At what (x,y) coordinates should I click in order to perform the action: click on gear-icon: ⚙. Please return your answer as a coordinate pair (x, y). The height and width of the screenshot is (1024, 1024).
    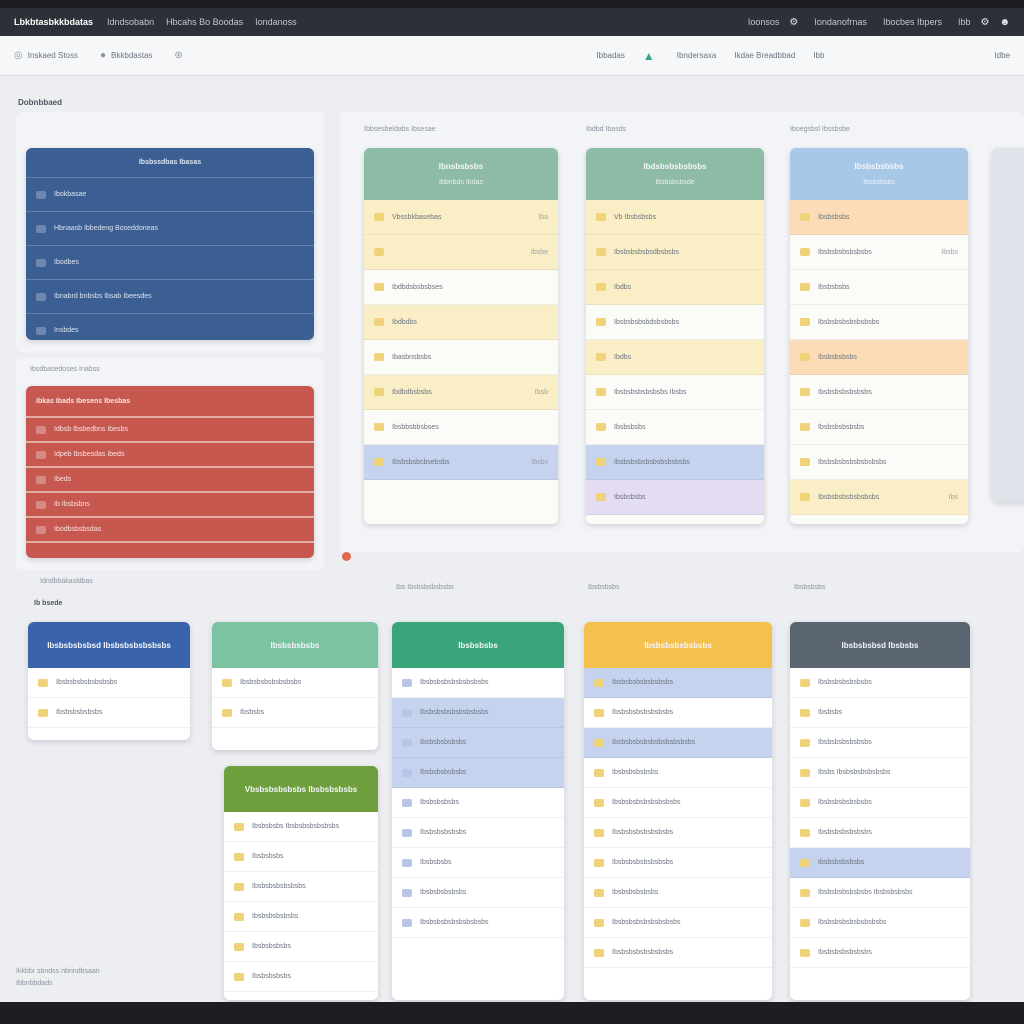
    Looking at the image, I should click on (985, 22).